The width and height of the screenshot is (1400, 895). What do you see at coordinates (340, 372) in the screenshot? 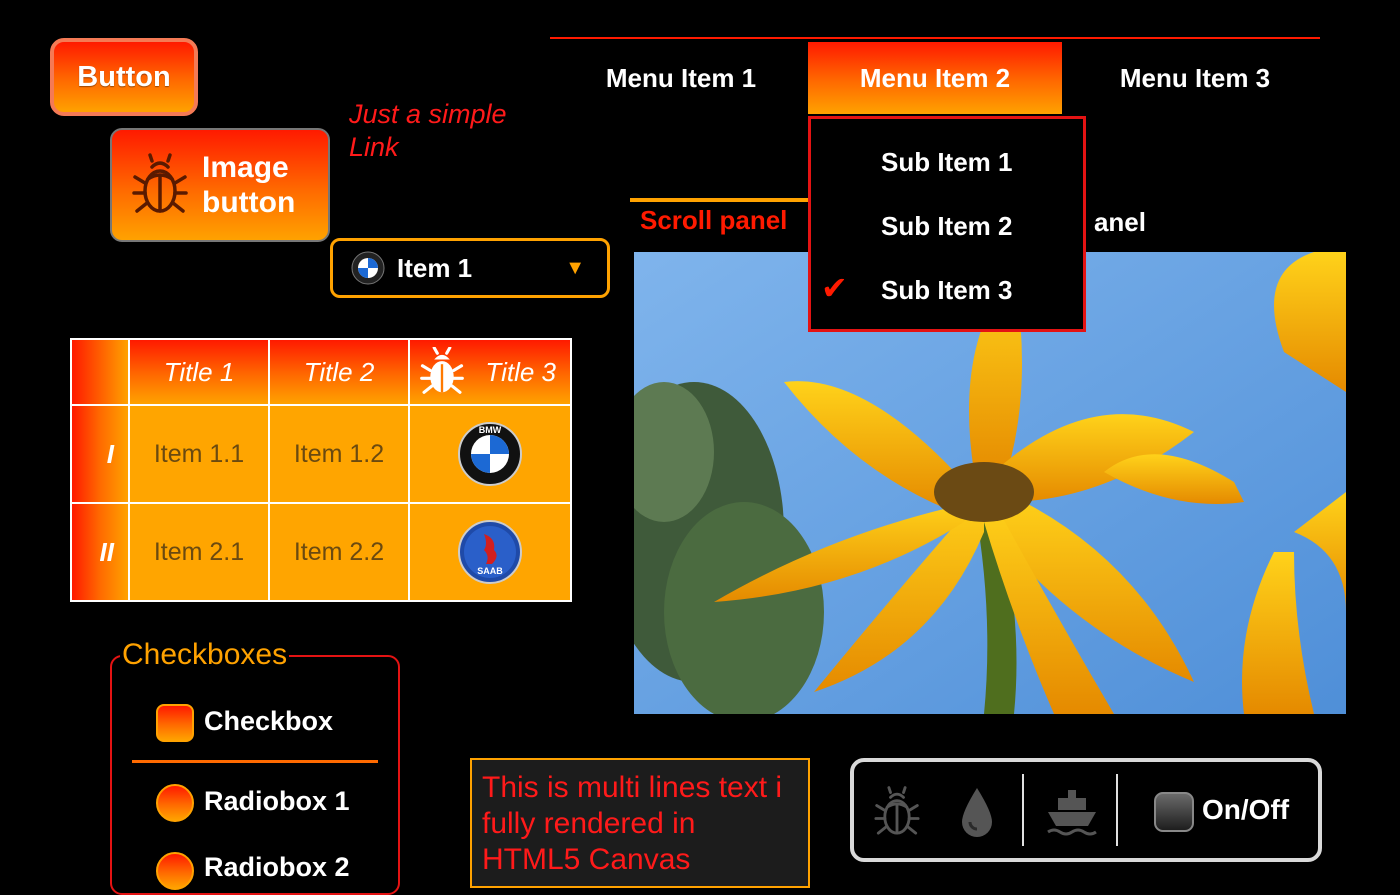
I see `table-header-title-2: Title 2` at bounding box center [340, 372].